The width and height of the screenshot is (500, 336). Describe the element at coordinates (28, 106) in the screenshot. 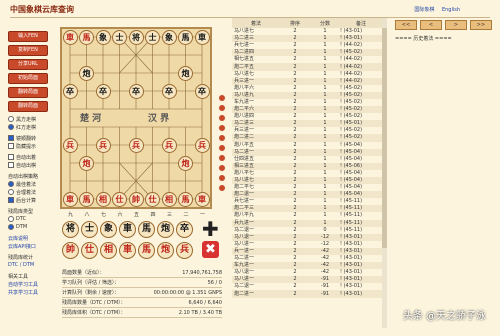

I see `left-button-5: 翻转局面` at that location.